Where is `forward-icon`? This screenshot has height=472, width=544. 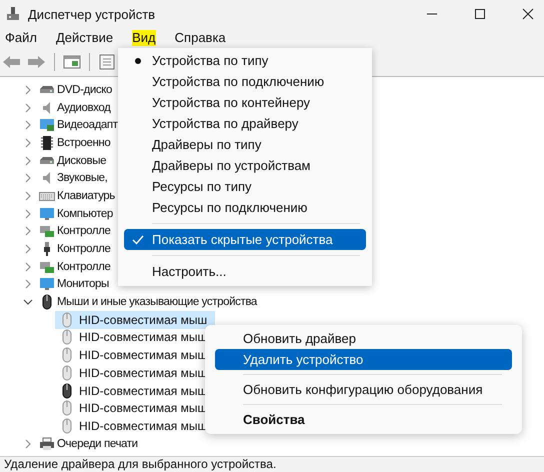
forward-icon is located at coordinates (36, 62).